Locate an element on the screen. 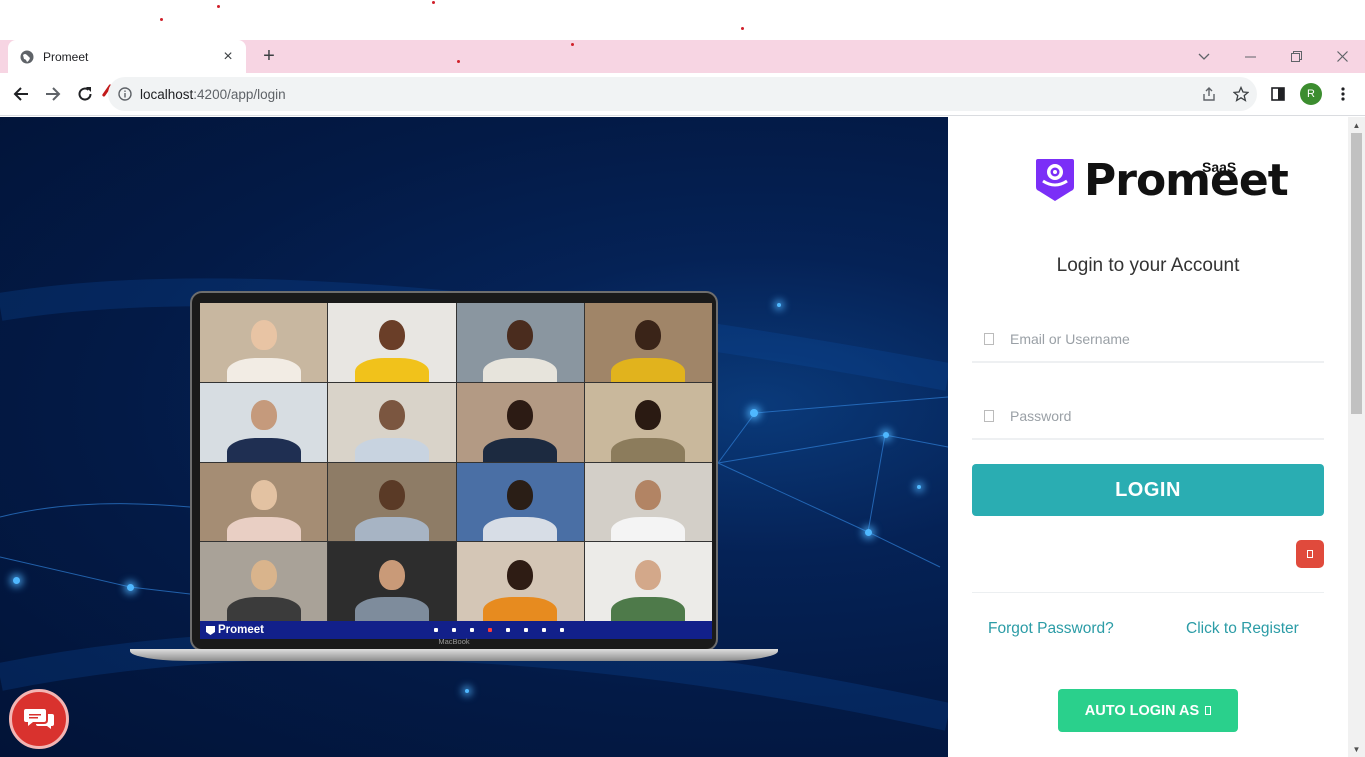  email-input is located at coordinates (1160, 339).